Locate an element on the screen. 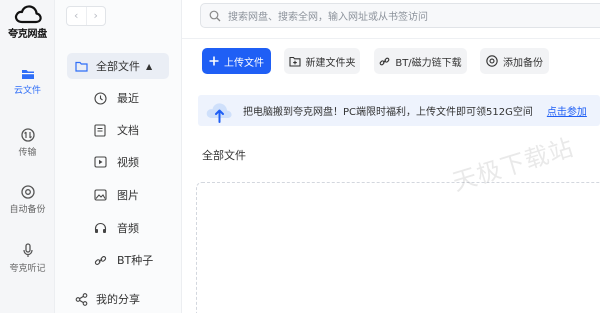 The height and width of the screenshot is (313, 600). upload-button: 上传文件 is located at coordinates (236, 61).